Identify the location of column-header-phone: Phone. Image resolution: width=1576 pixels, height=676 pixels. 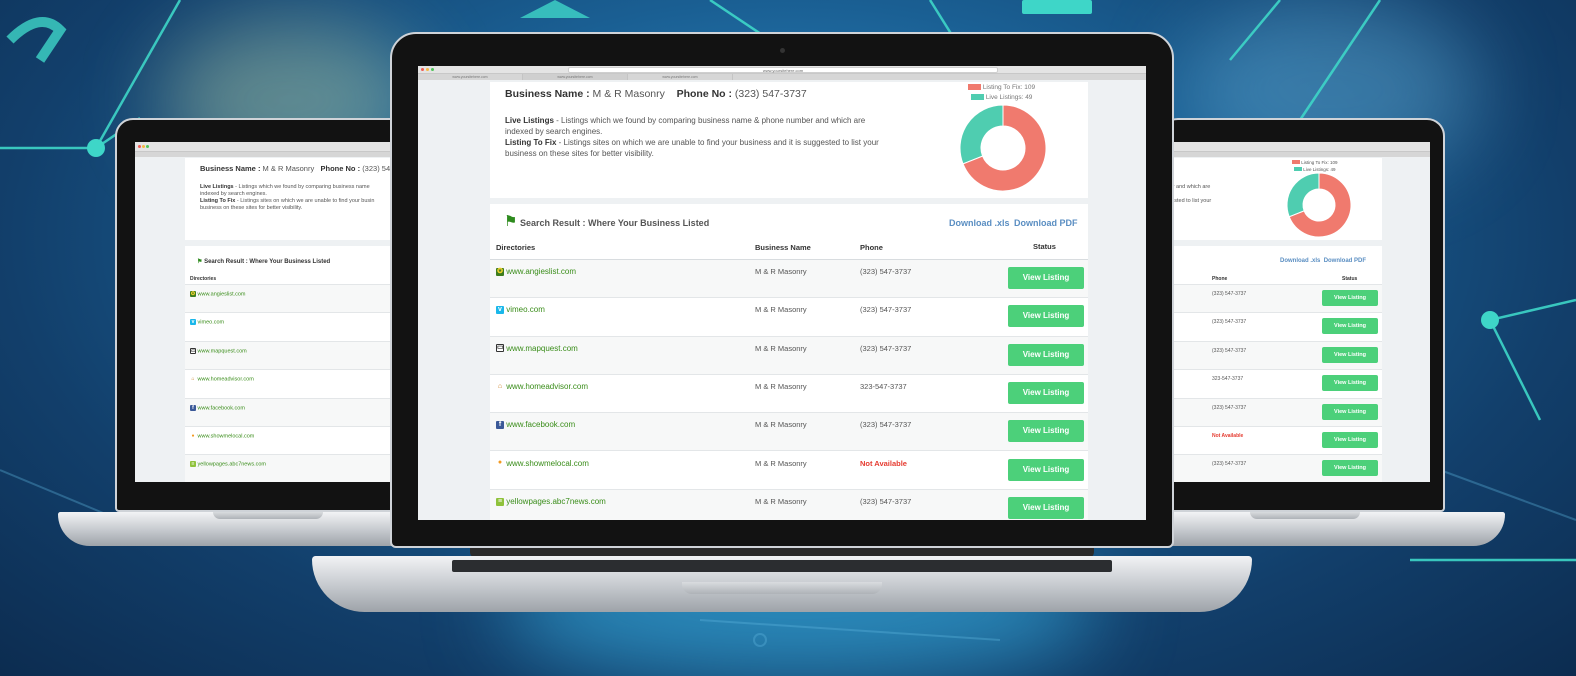
(871, 247).